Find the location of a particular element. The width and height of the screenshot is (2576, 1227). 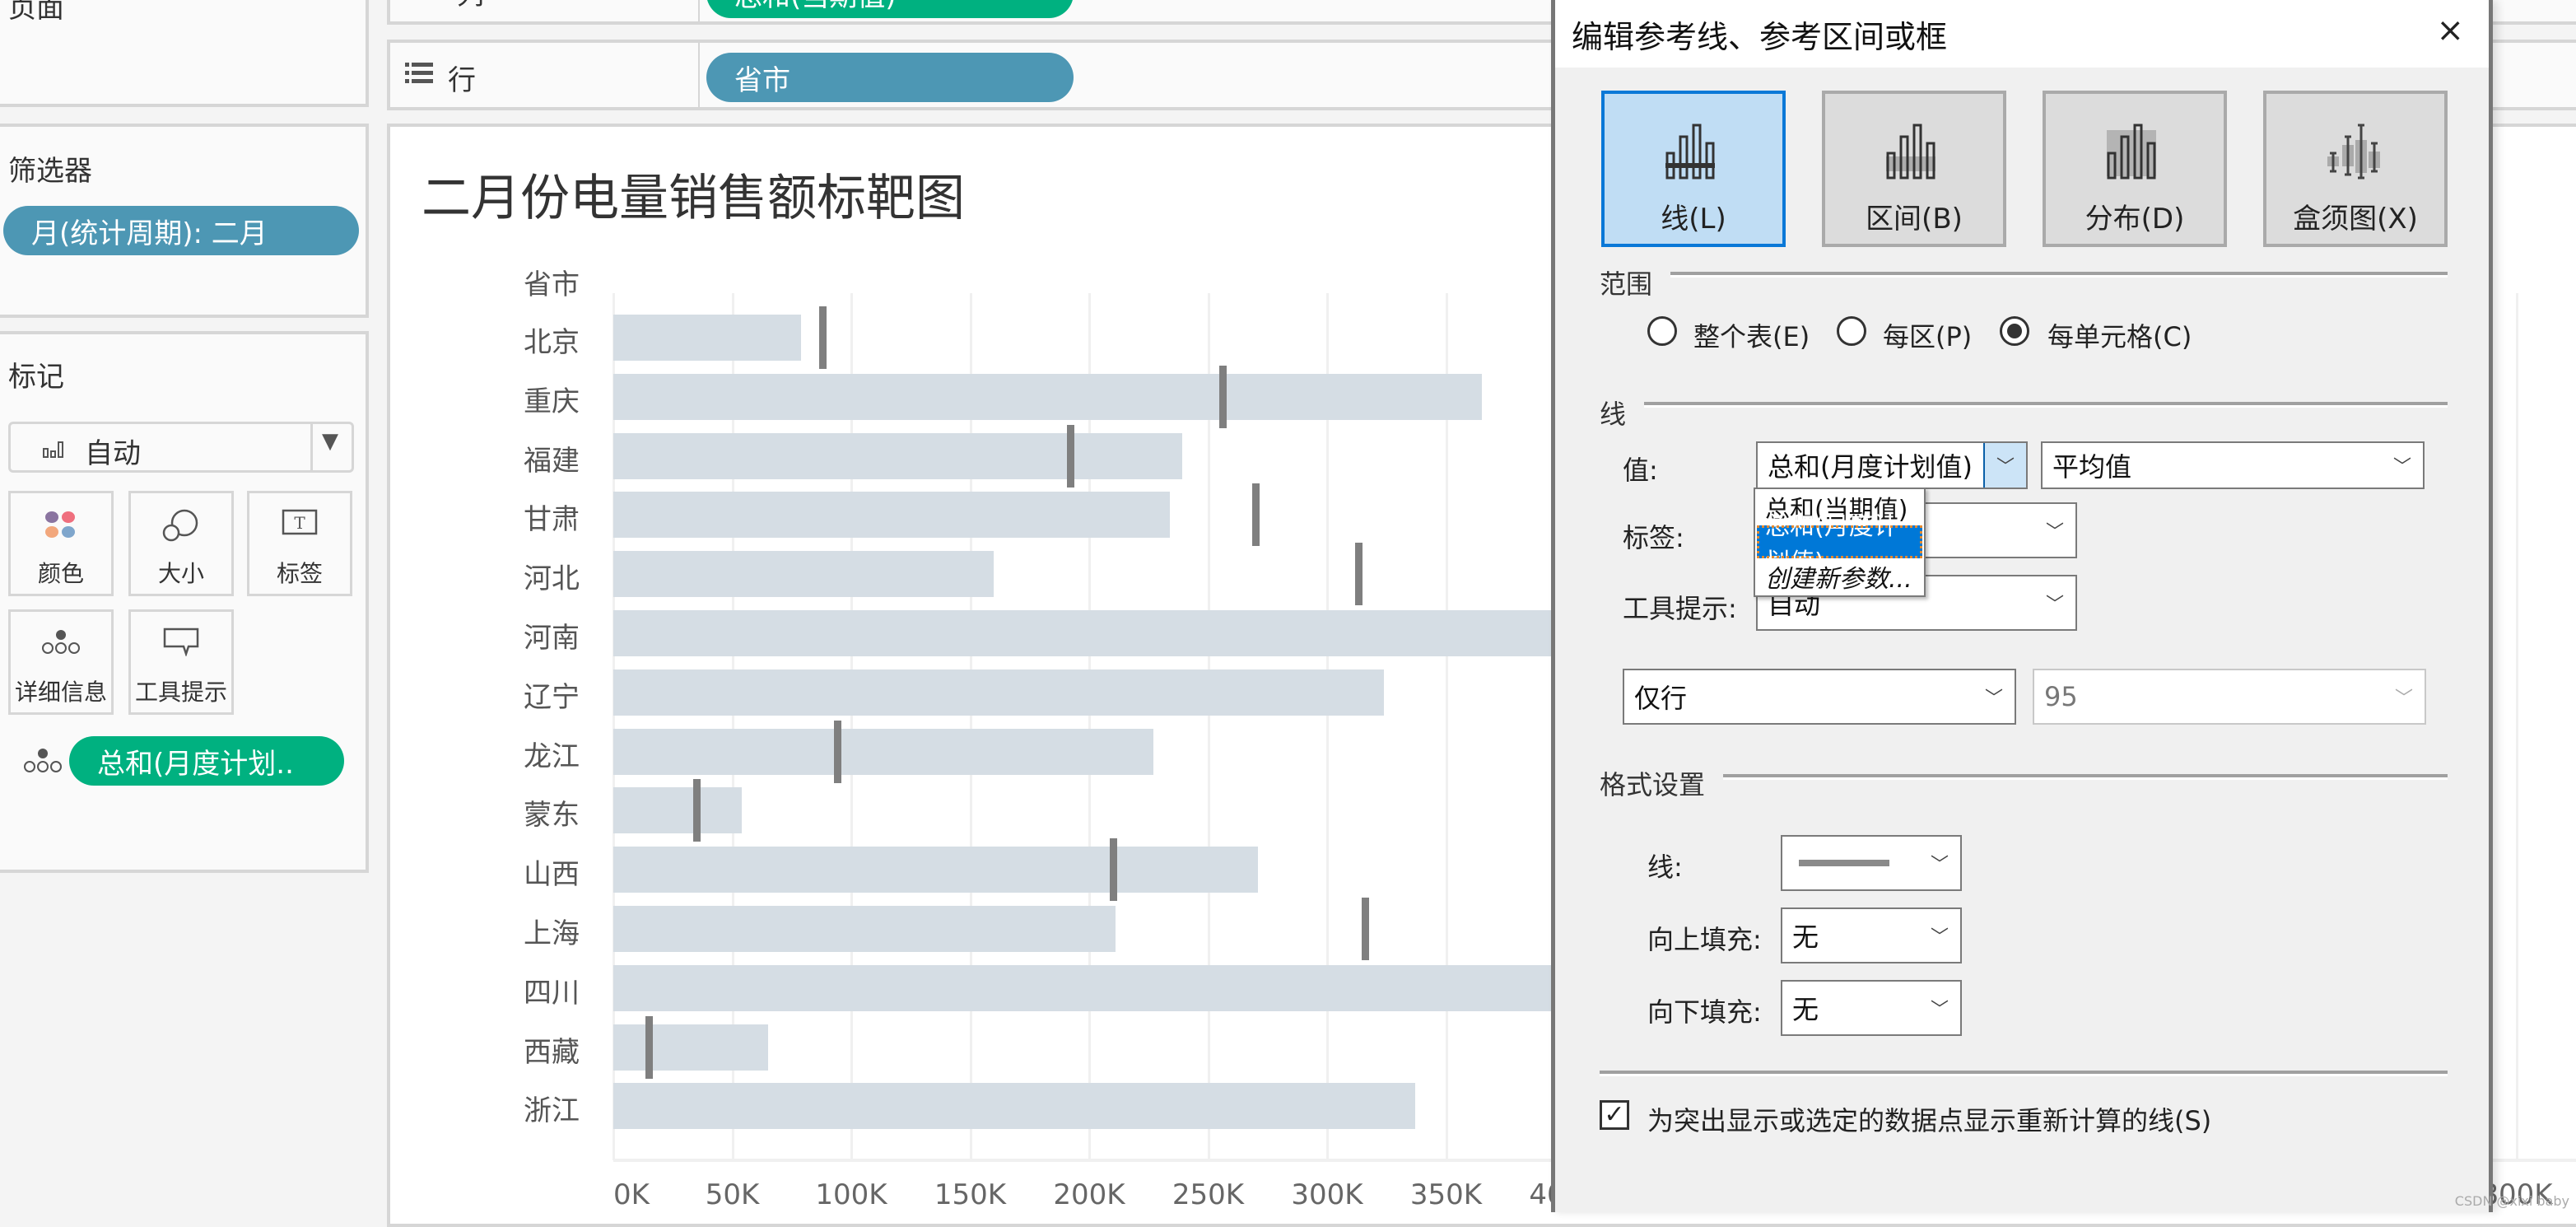

detail-pill: 总和(月度计划.. is located at coordinates (206, 761).